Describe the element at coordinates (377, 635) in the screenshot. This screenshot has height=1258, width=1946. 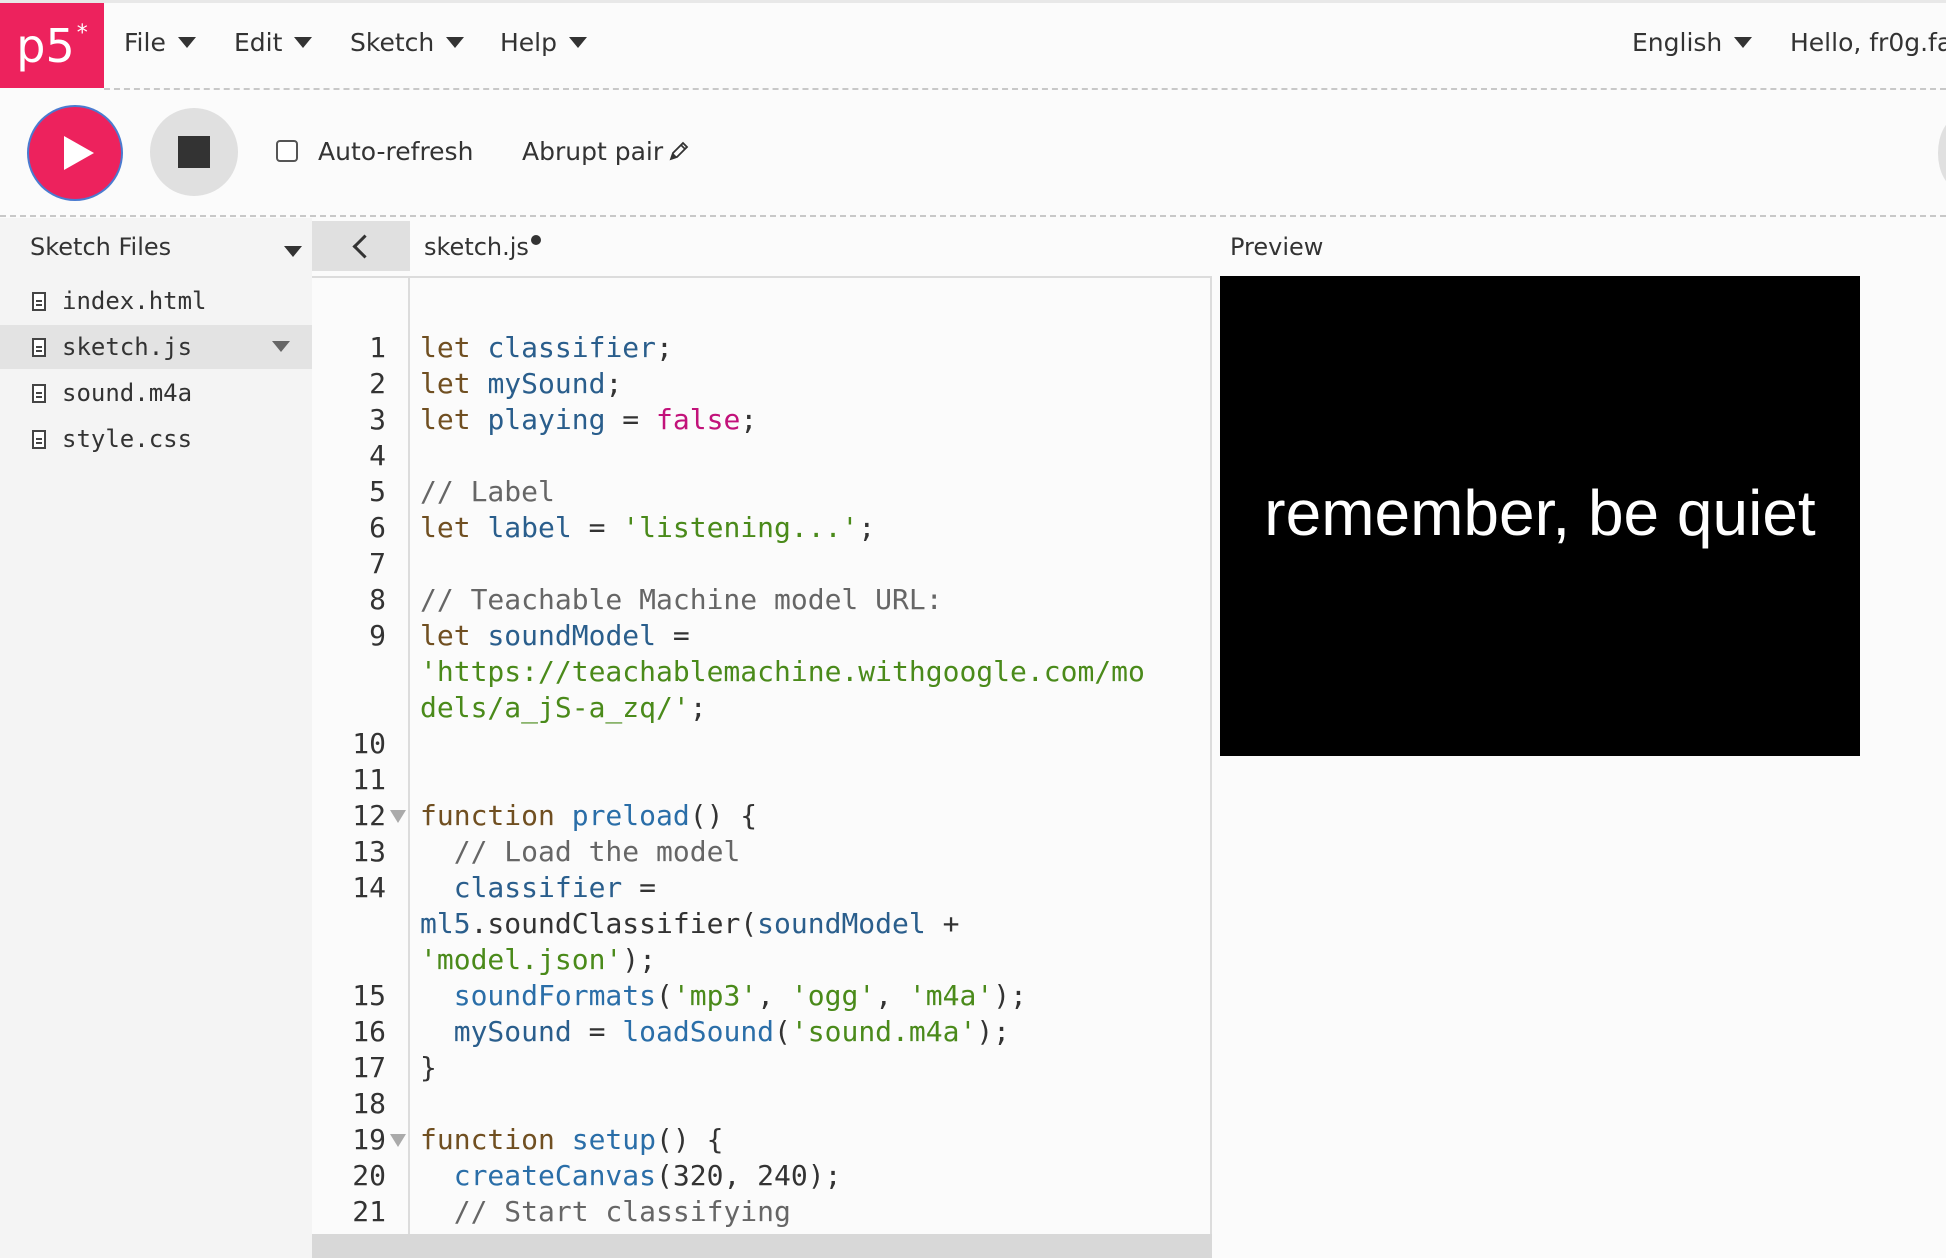
I see `line-number: 9` at that location.